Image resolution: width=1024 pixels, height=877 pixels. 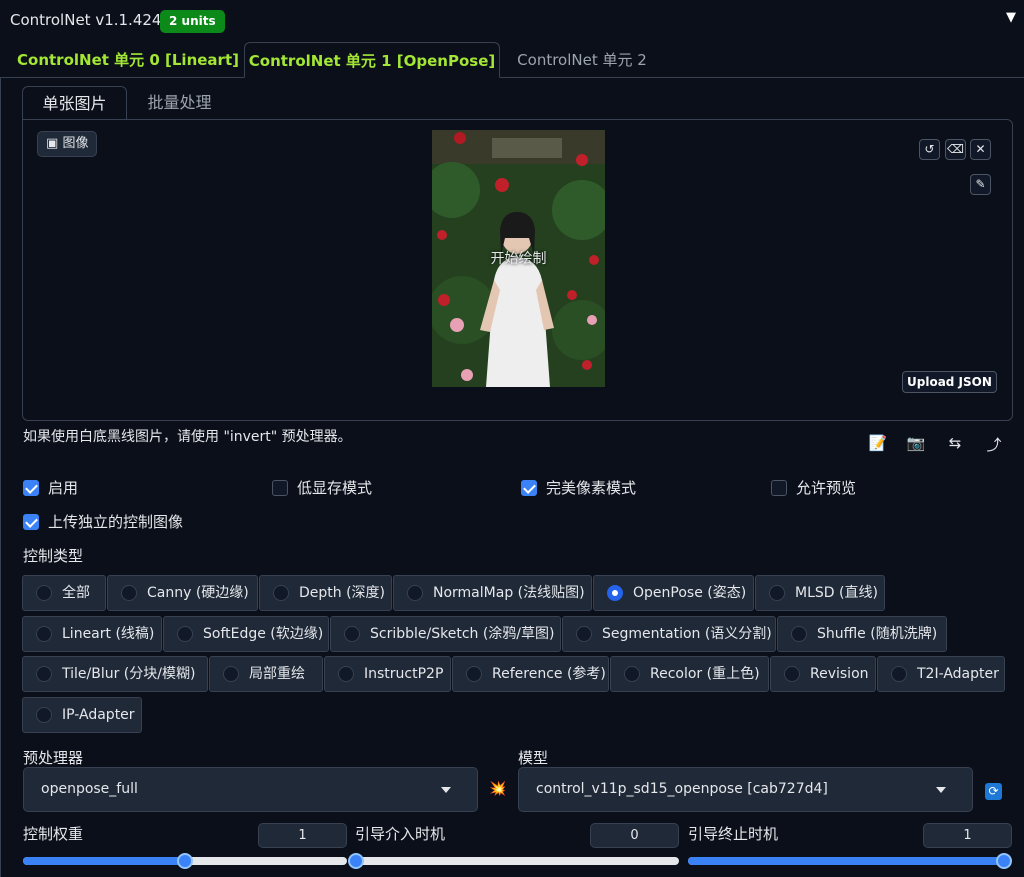 What do you see at coordinates (446, 790) in the screenshot?
I see `chevron-down-icon` at bounding box center [446, 790].